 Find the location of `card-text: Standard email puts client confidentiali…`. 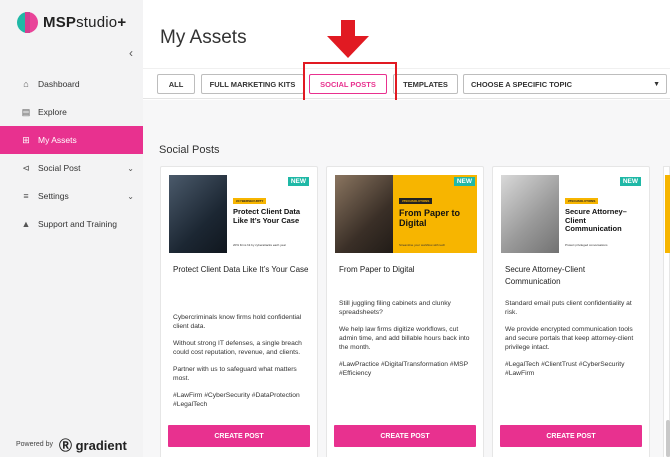

card-text: Standard email puts client confidentiali… is located at coordinates (568, 308).